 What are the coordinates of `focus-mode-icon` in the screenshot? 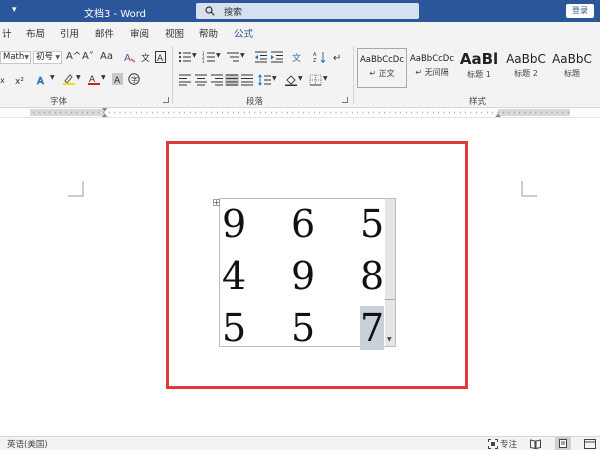 It's located at (493, 444).